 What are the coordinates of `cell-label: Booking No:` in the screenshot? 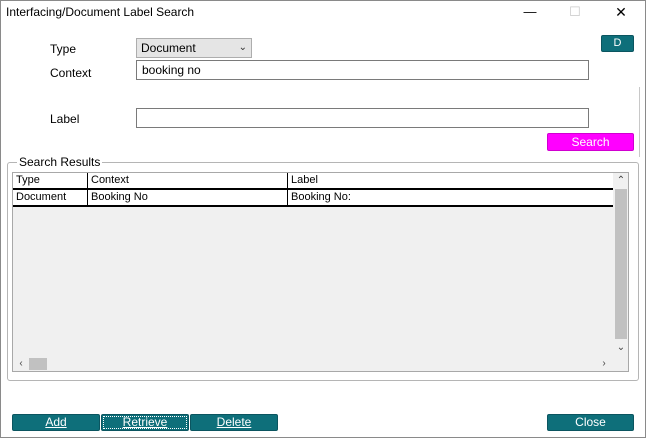 It's located at (321, 197).